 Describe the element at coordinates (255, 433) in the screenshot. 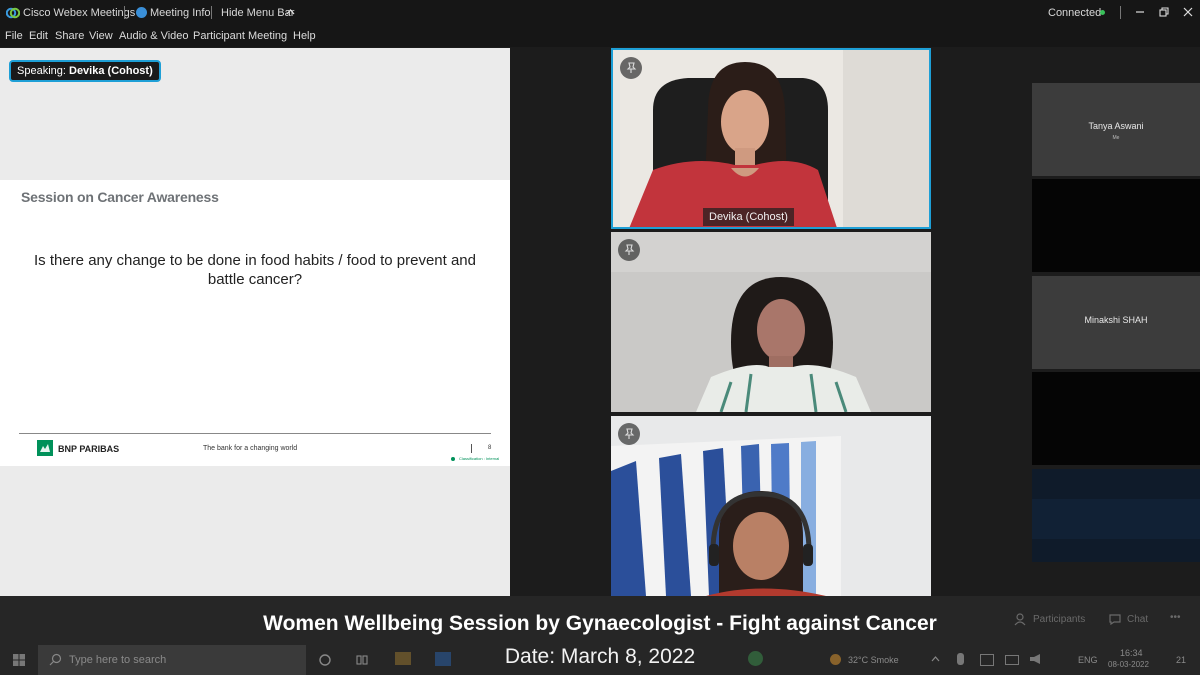

I see `slide-footer-divider` at that location.